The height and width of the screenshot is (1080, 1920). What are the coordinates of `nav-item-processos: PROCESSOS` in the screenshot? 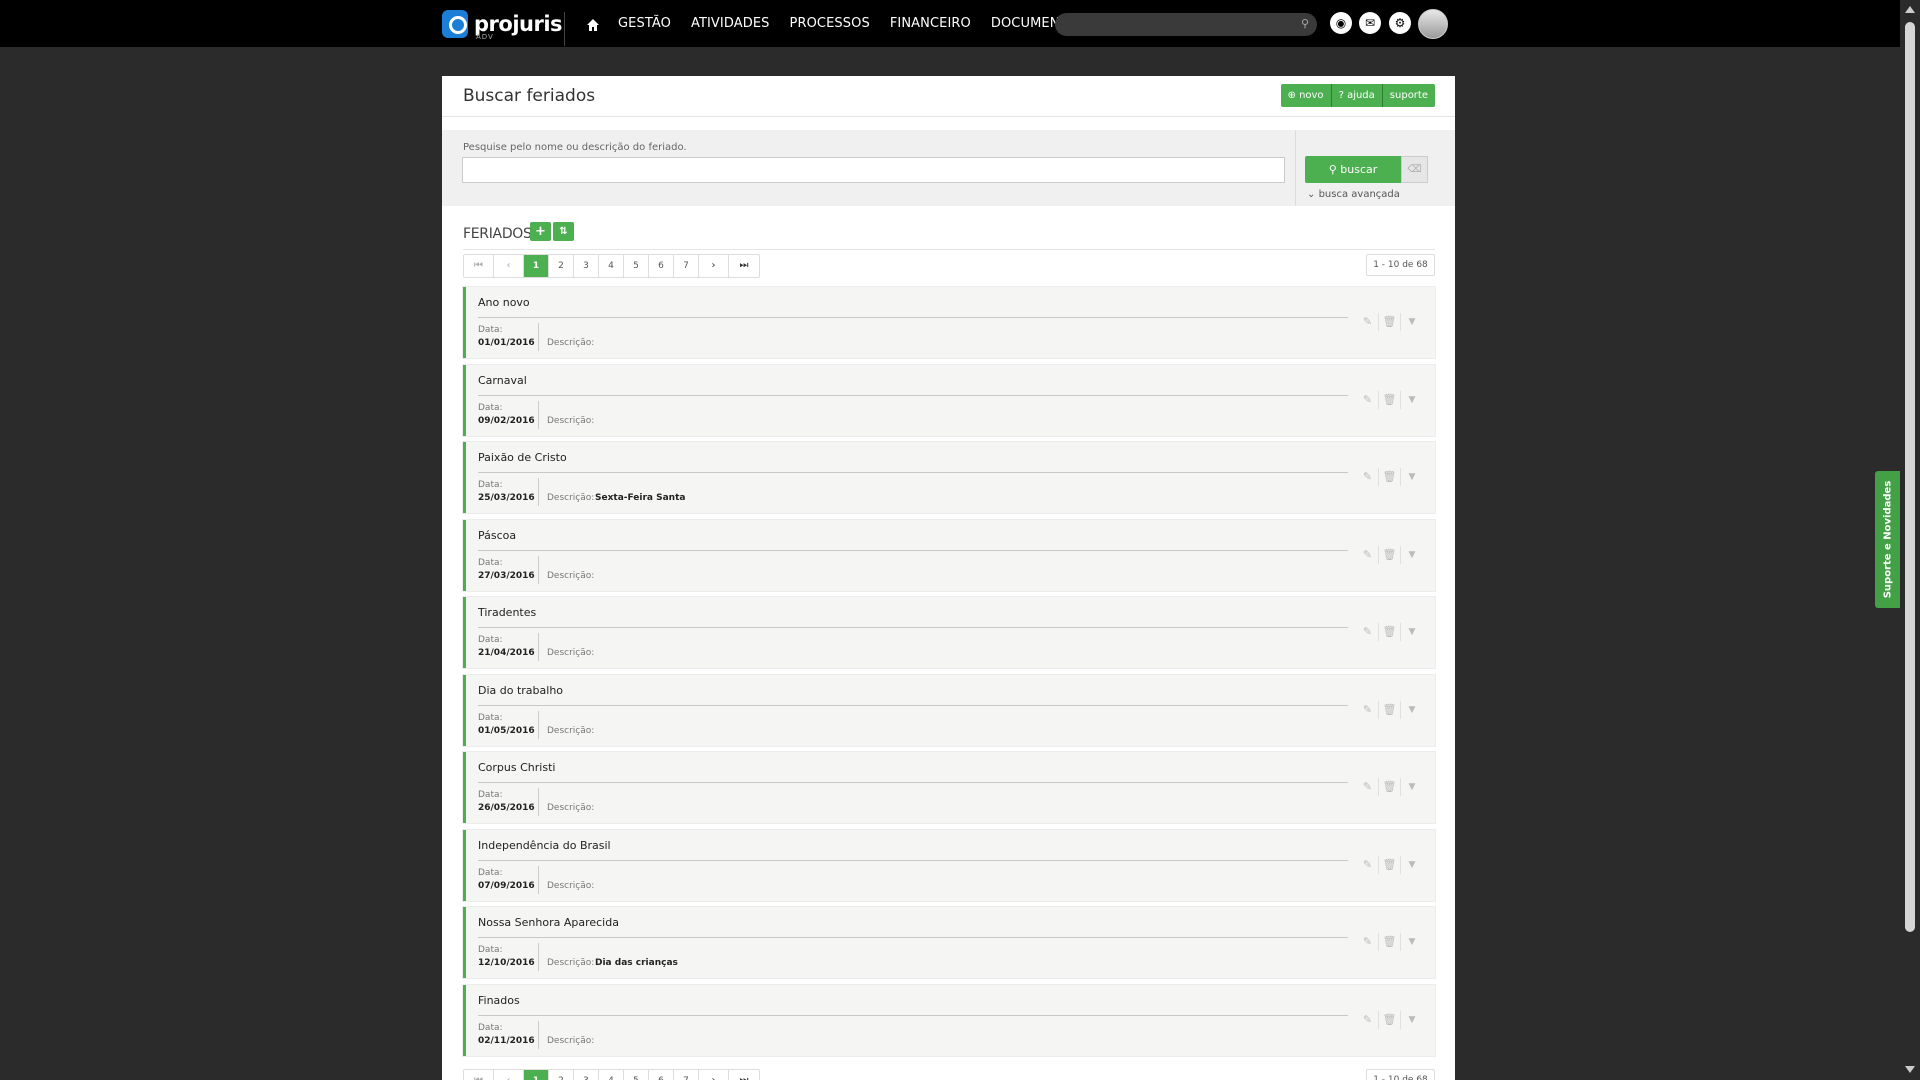 It's located at (830, 23).